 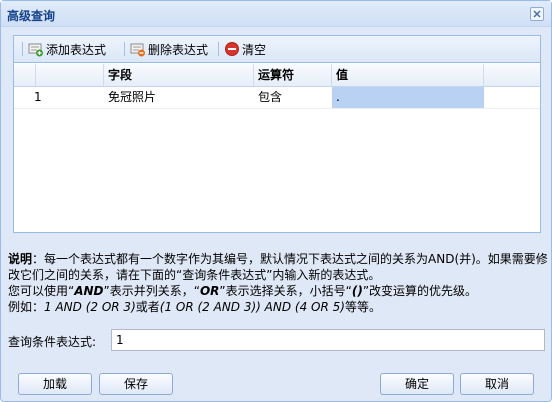 What do you see at coordinates (537, 14) in the screenshot?
I see `close-icon` at bounding box center [537, 14].